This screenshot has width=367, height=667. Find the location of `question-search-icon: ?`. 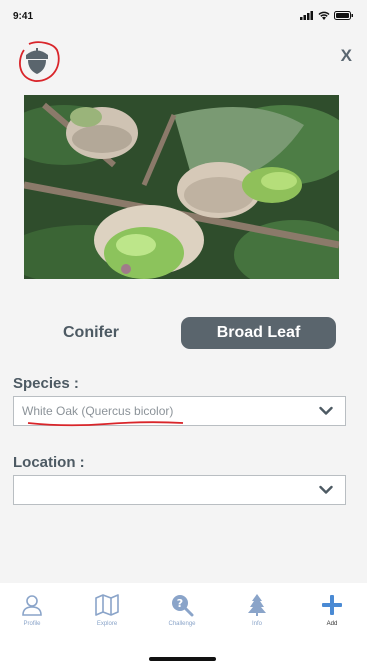

question-search-icon: ? is located at coordinates (183, 606).